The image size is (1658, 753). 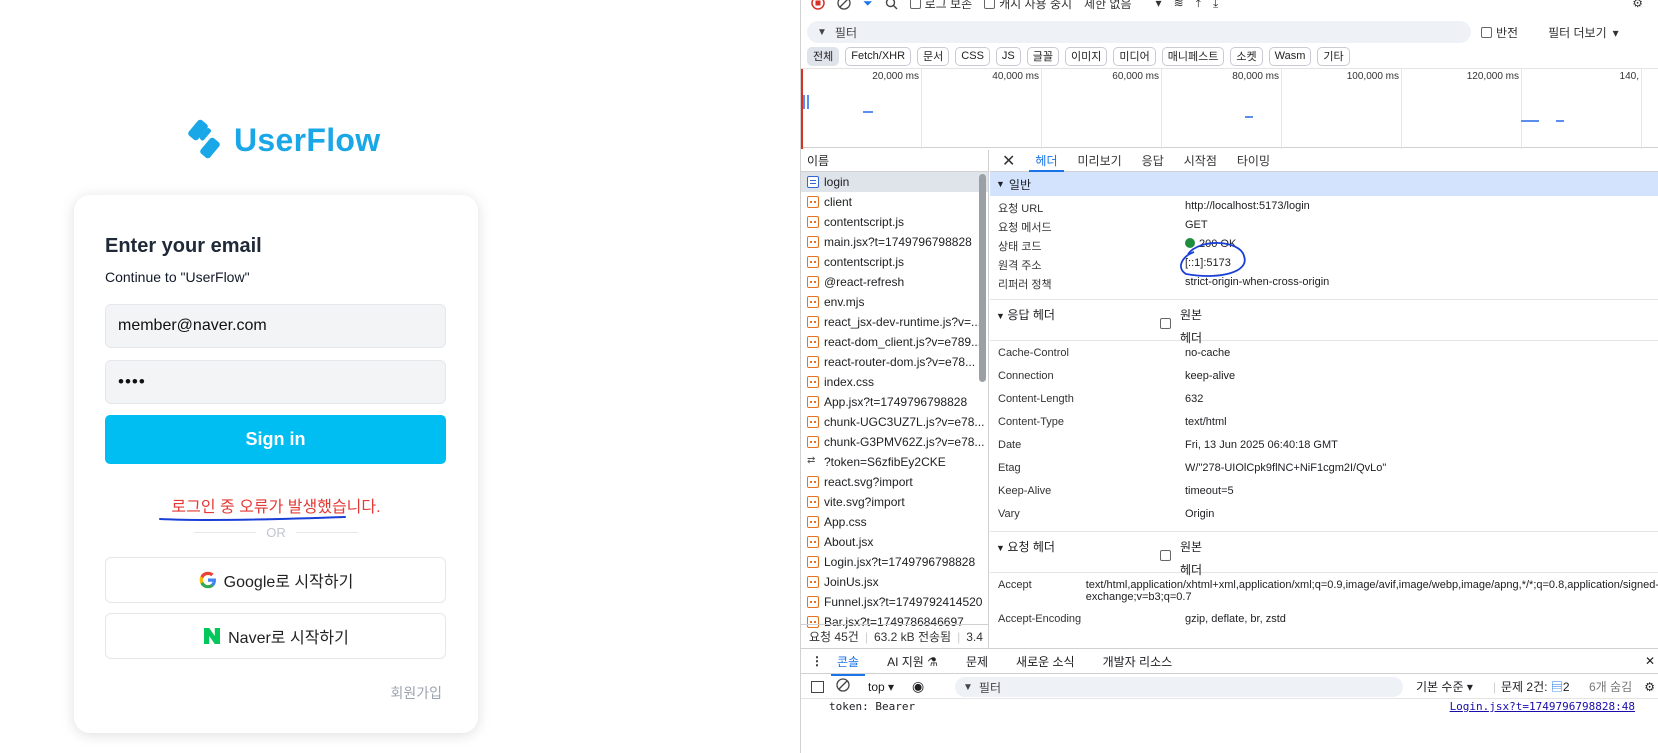 What do you see at coordinates (881, 687) in the screenshot?
I see `context-select: top ▾` at bounding box center [881, 687].